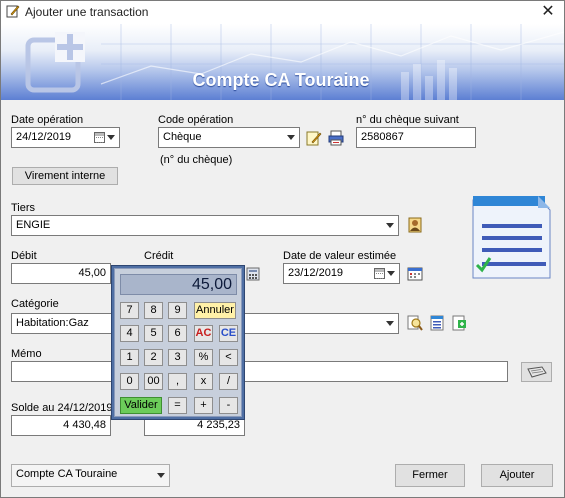 The width and height of the screenshot is (565, 498). I want to click on code-operation-select: Chèque, so click(229, 137).